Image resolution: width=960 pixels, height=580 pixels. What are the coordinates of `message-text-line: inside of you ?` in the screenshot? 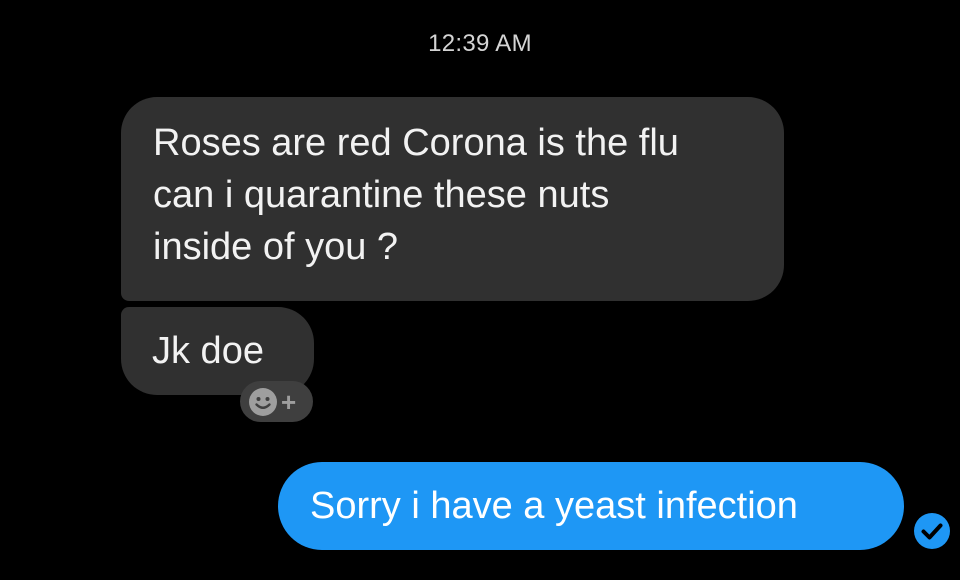 It's located at (276, 247).